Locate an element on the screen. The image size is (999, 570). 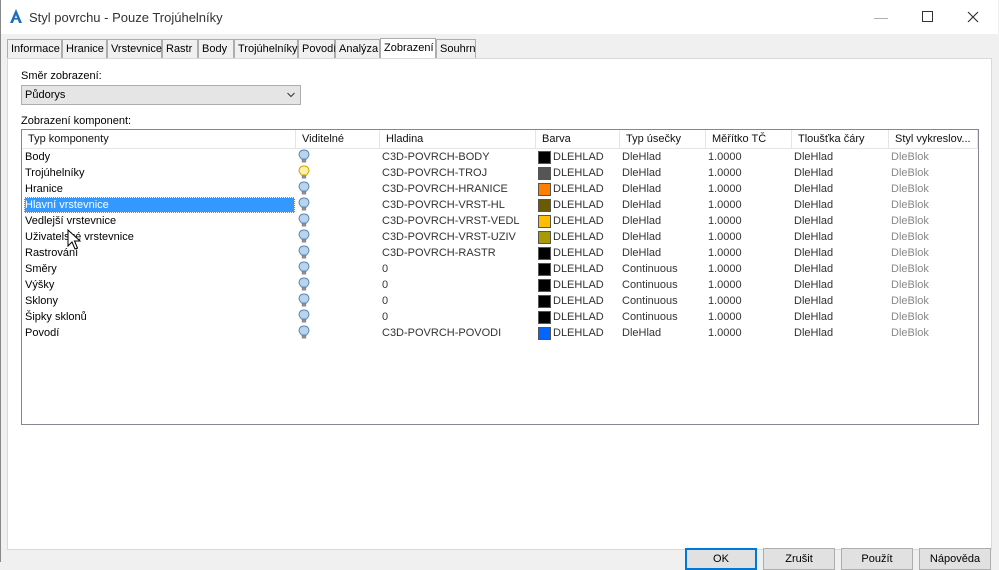
lightbulb-lit-icon is located at coordinates (308, 173).